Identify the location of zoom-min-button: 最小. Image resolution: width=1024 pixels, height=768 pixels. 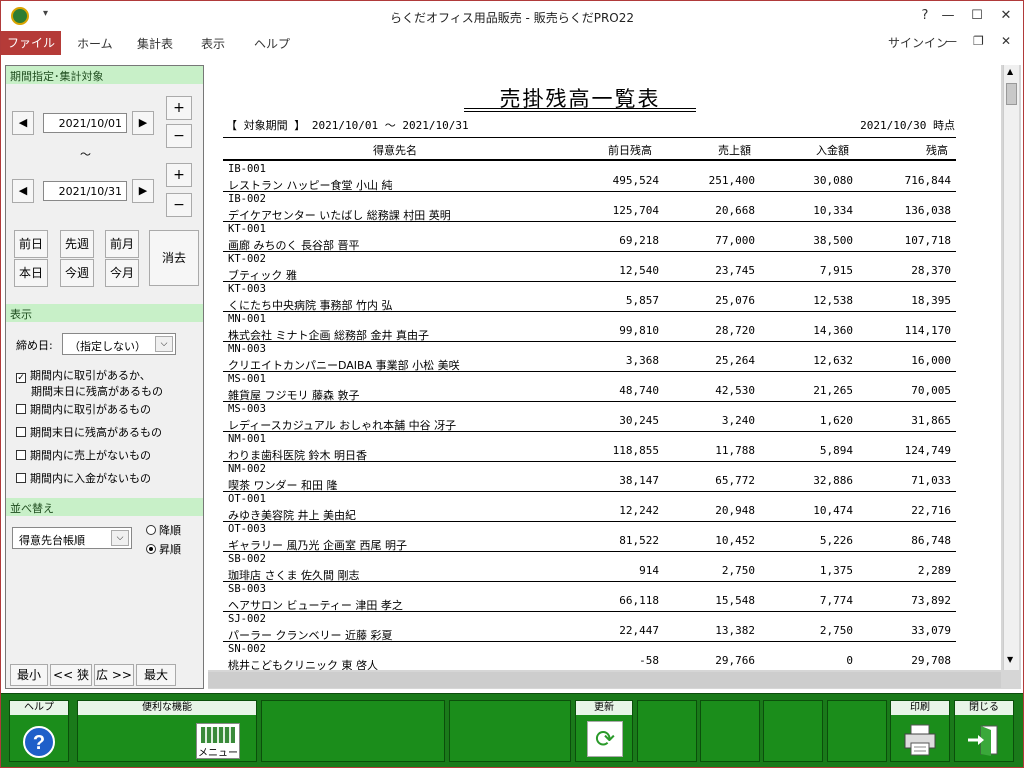
(29, 675).